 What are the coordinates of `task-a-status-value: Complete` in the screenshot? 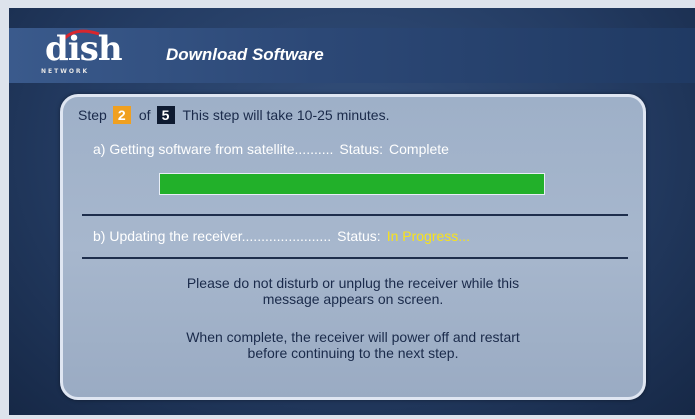 It's located at (419, 149).